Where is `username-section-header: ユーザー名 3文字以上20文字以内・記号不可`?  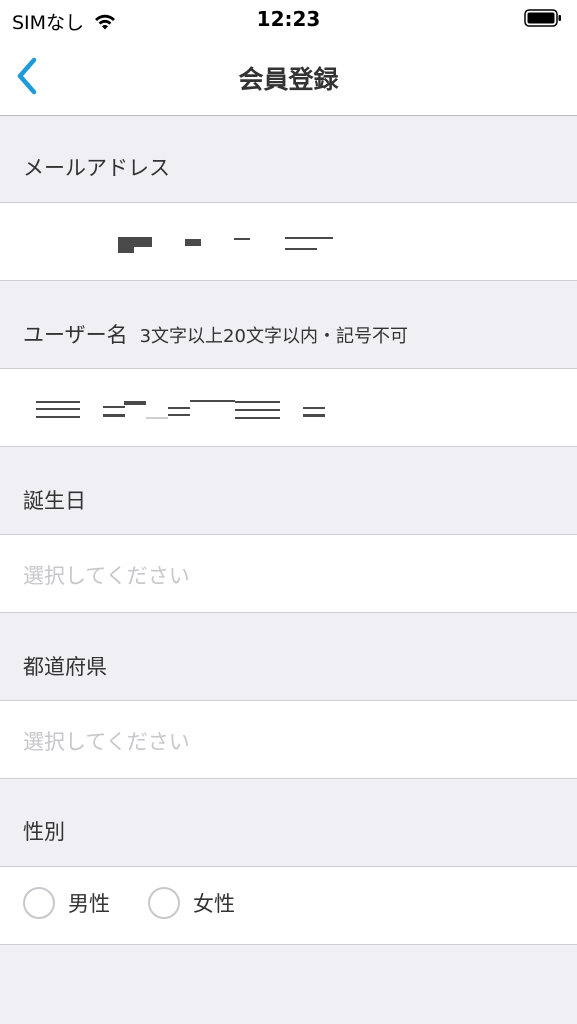
username-section-header: ユーザー名 3文字以上20文字以内・記号不可 is located at coordinates (288, 324).